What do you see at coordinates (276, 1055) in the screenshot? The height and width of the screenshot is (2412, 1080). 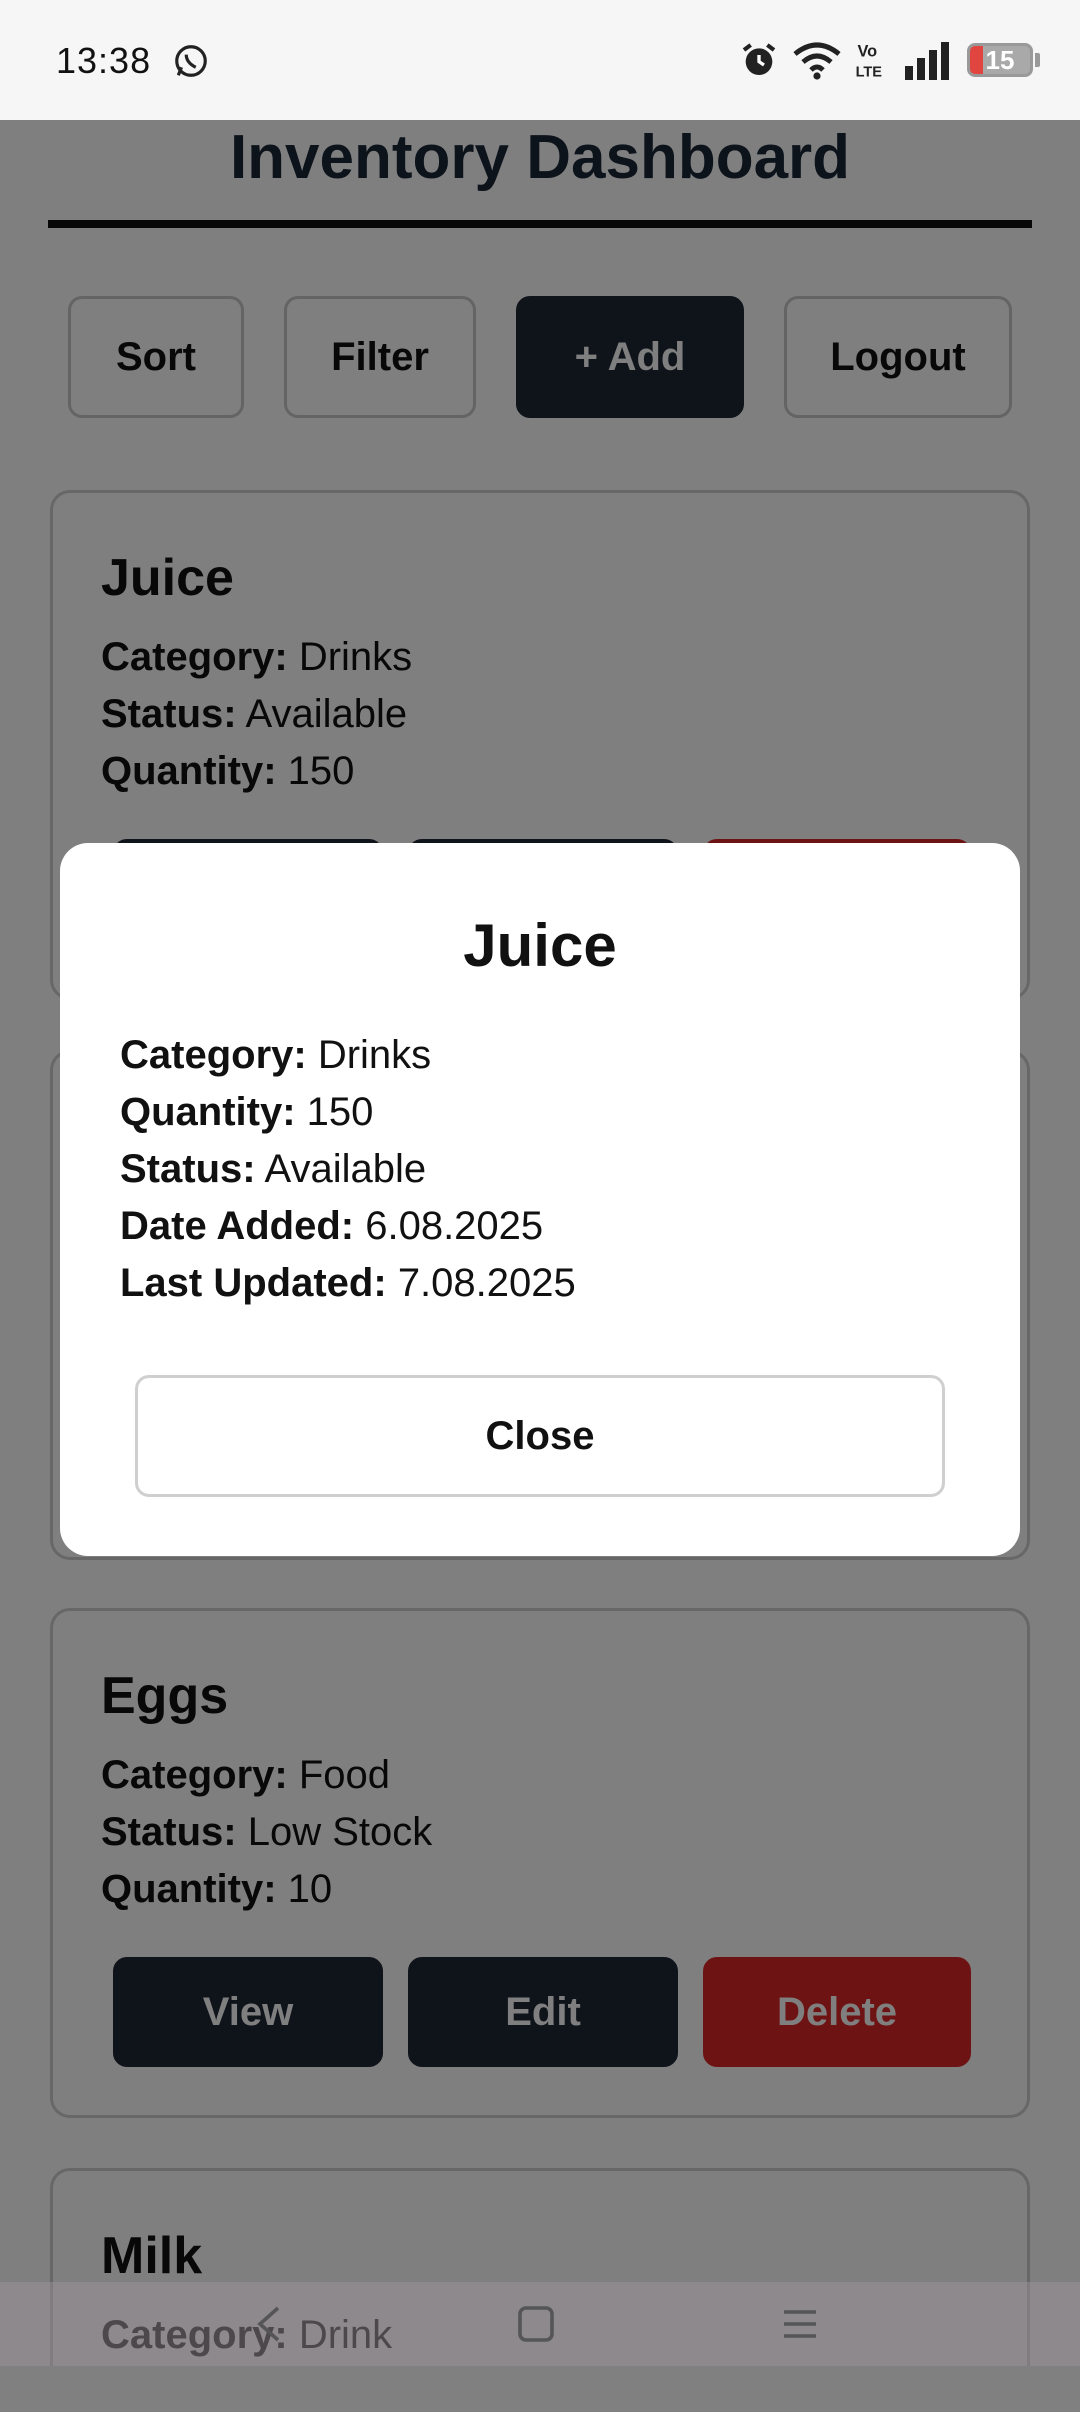 I see `modal-category: Category: Drinks` at bounding box center [276, 1055].